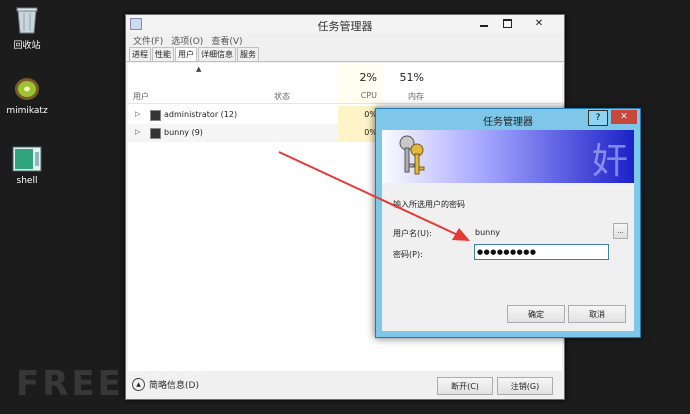  I want to click on kiwi-icon, so click(27, 89).